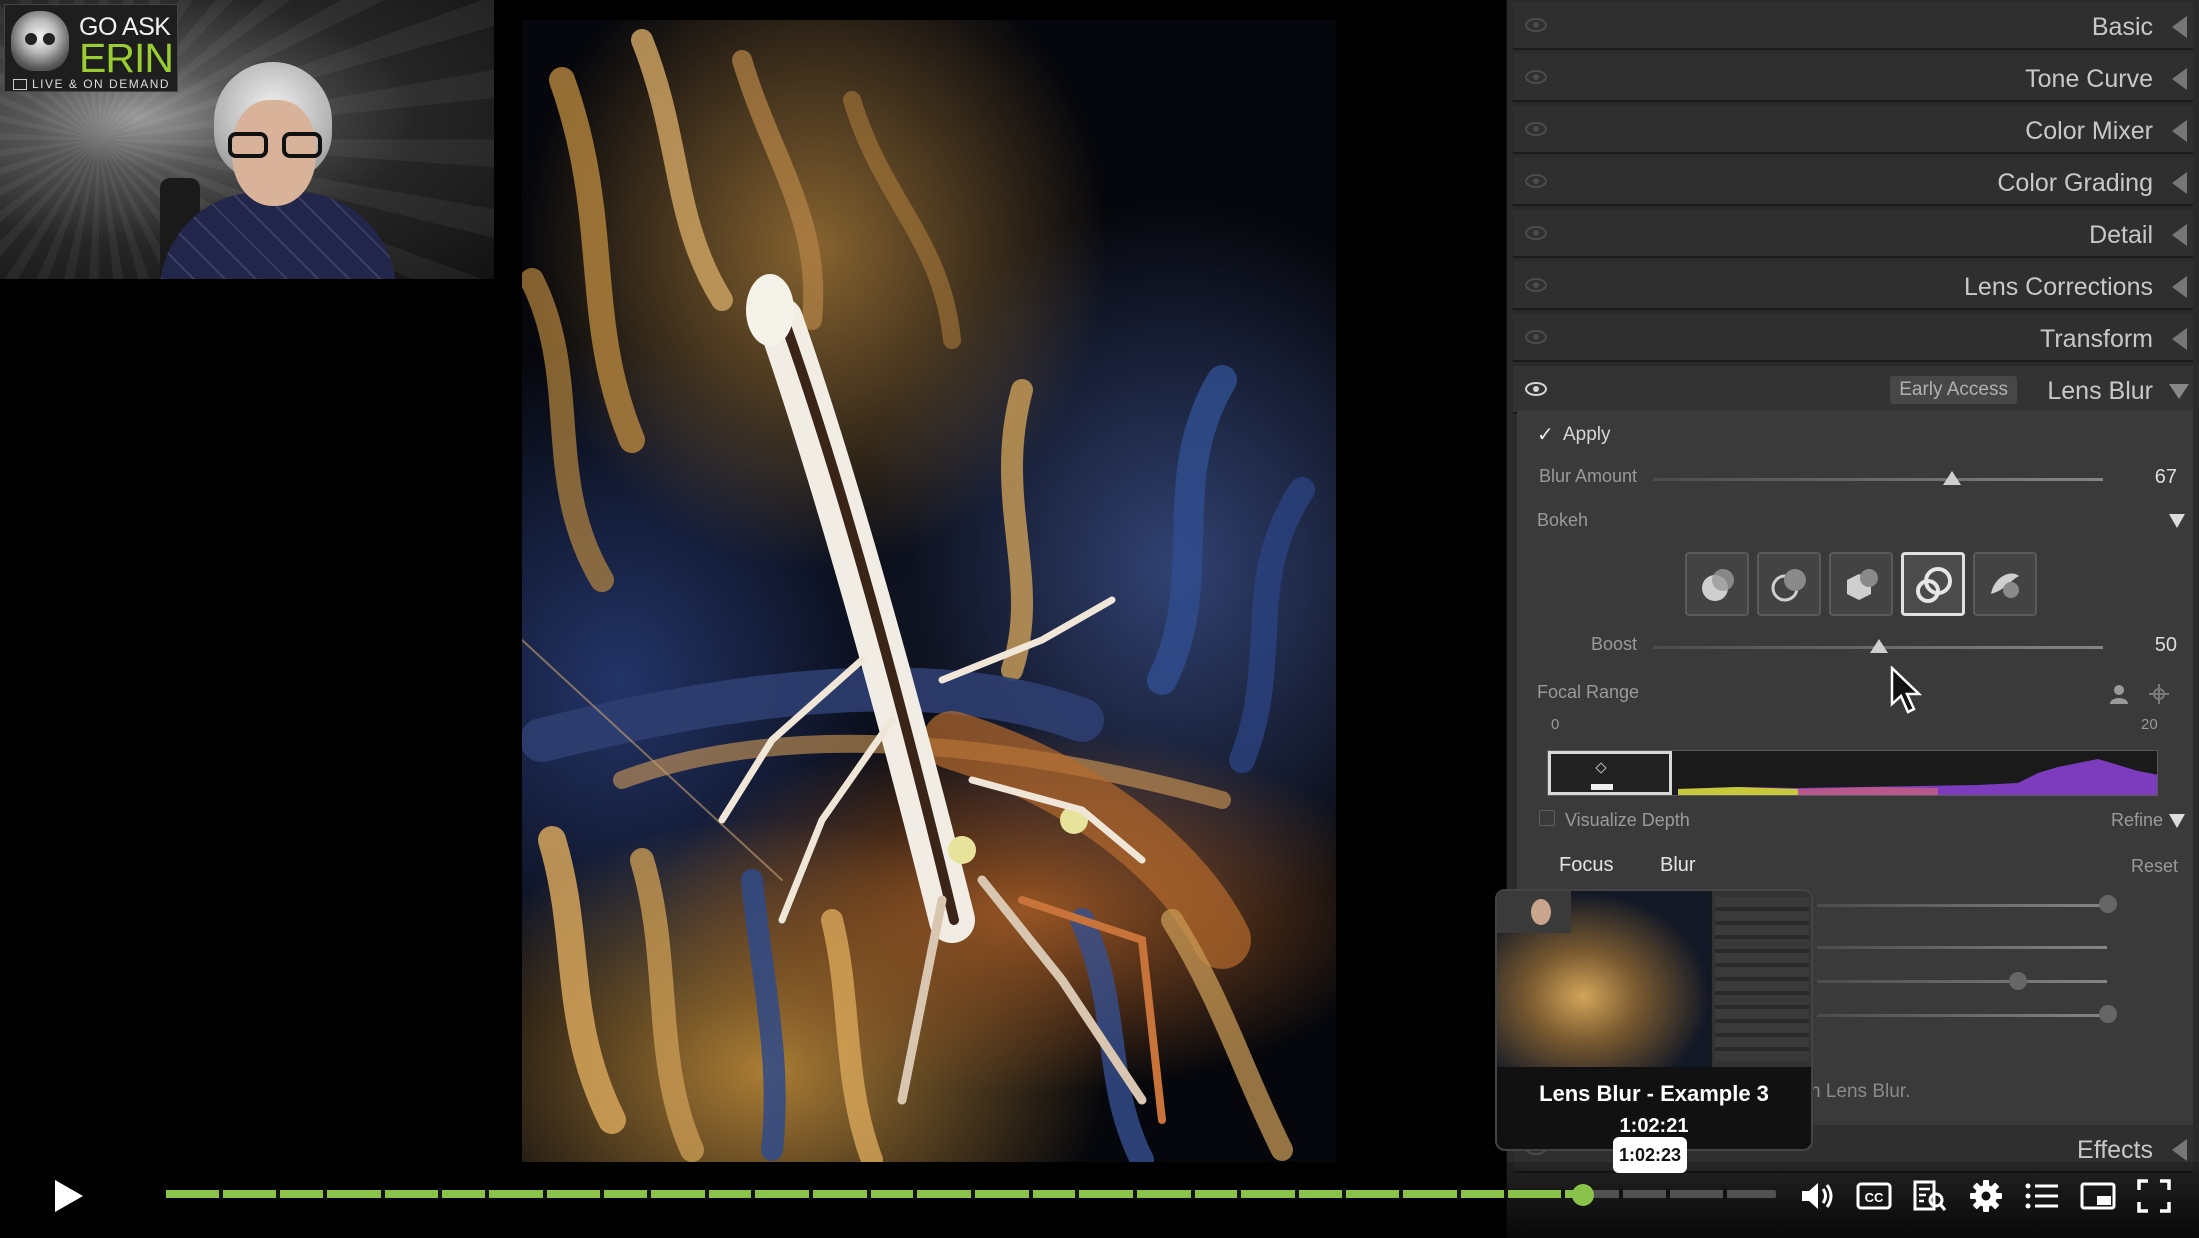 The height and width of the screenshot is (1238, 2199). I want to click on section-lens-corrections: Lens Corrections, so click(1853, 286).